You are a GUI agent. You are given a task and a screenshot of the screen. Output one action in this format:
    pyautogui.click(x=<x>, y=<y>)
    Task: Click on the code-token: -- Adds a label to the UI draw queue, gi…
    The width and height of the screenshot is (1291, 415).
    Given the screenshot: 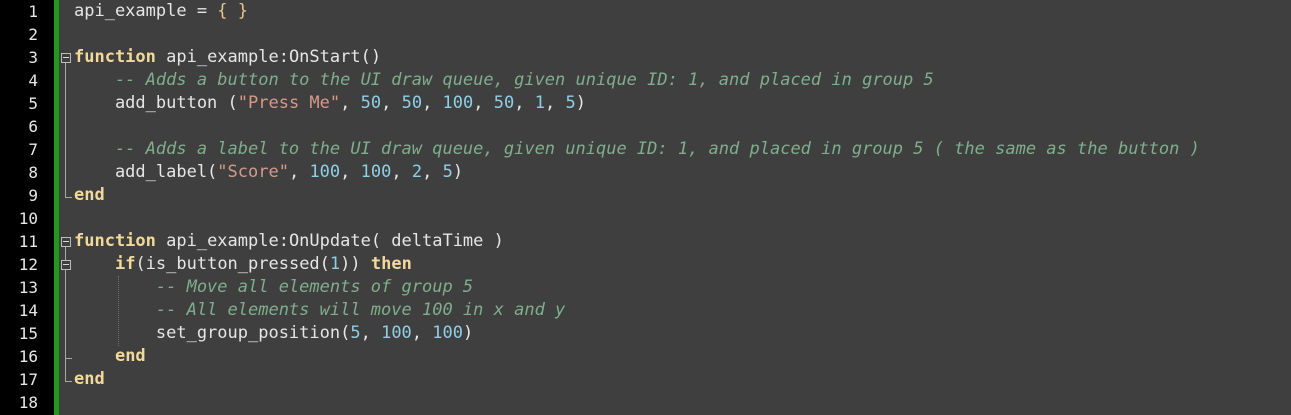 What is the action you would take?
    pyautogui.click(x=637, y=149)
    